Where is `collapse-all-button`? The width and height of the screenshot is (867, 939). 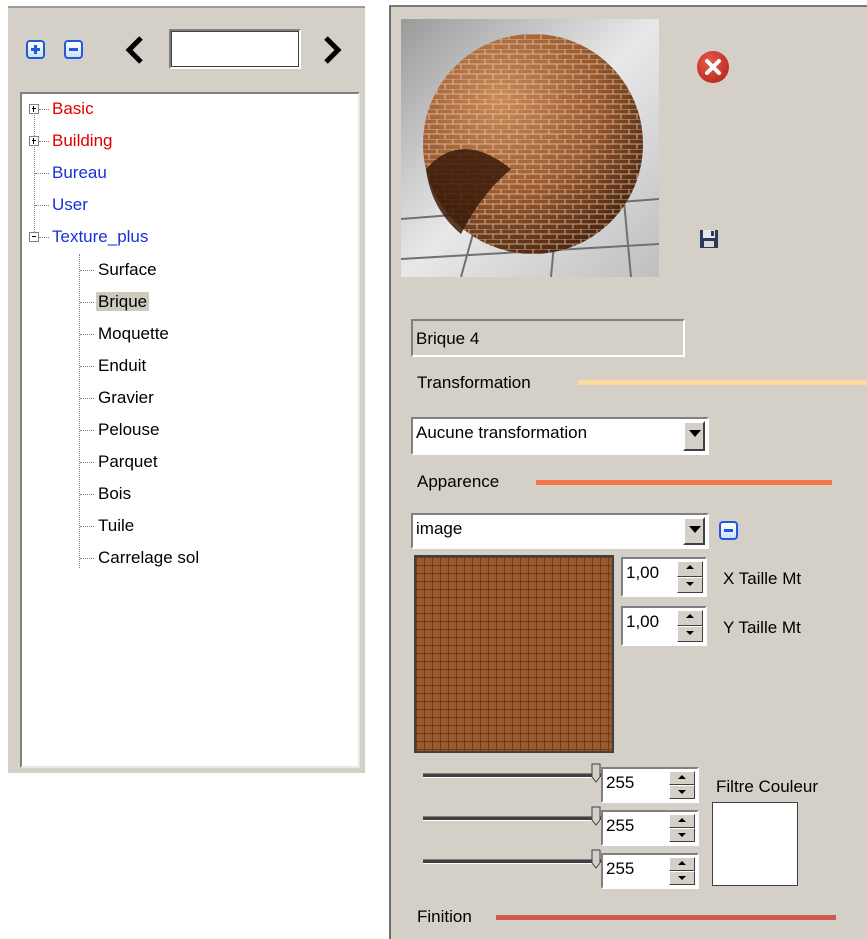
collapse-all-button is located at coordinates (73, 49).